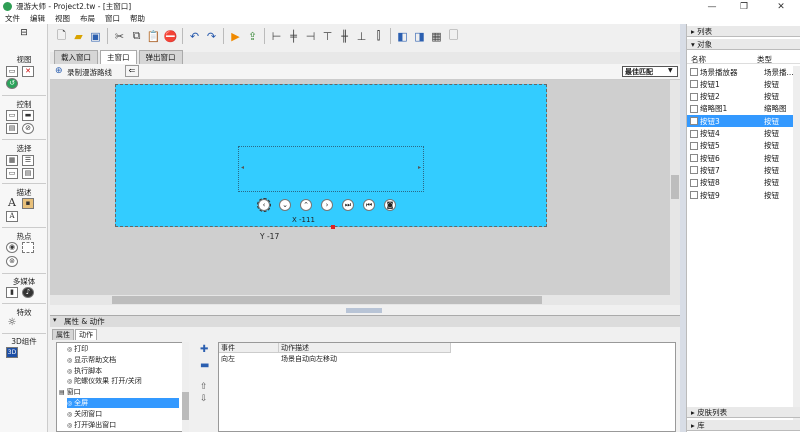  What do you see at coordinates (390, 205) in the screenshot?
I see `camera-icon: ◙` at bounding box center [390, 205].